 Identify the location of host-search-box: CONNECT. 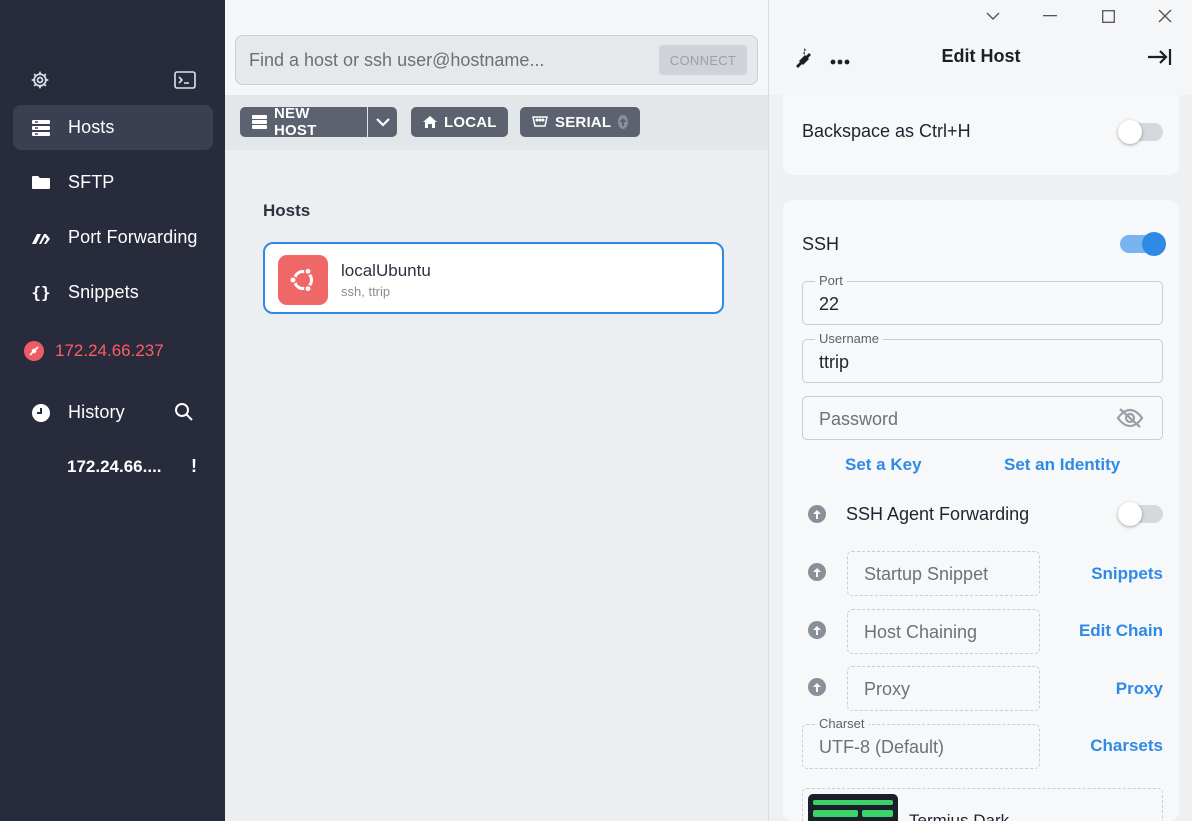
(496, 60).